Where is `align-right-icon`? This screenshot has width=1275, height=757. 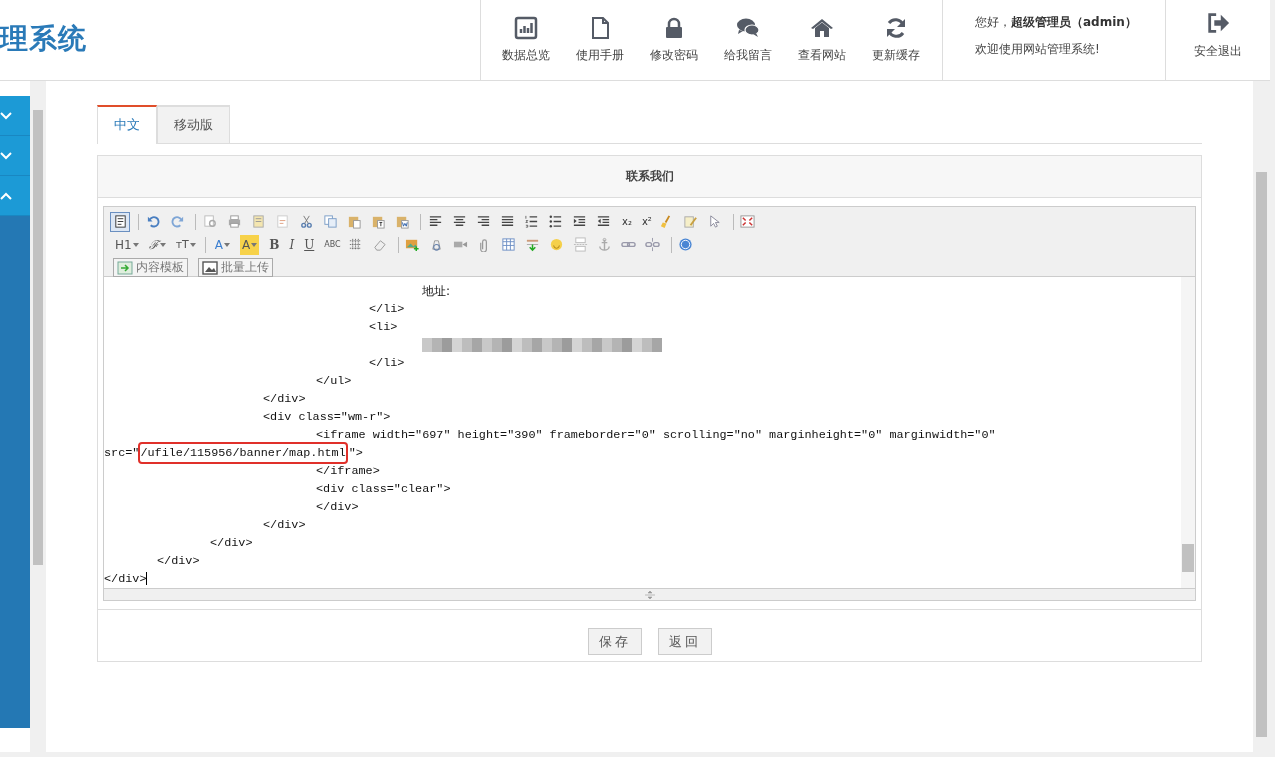 align-right-icon is located at coordinates (483, 221).